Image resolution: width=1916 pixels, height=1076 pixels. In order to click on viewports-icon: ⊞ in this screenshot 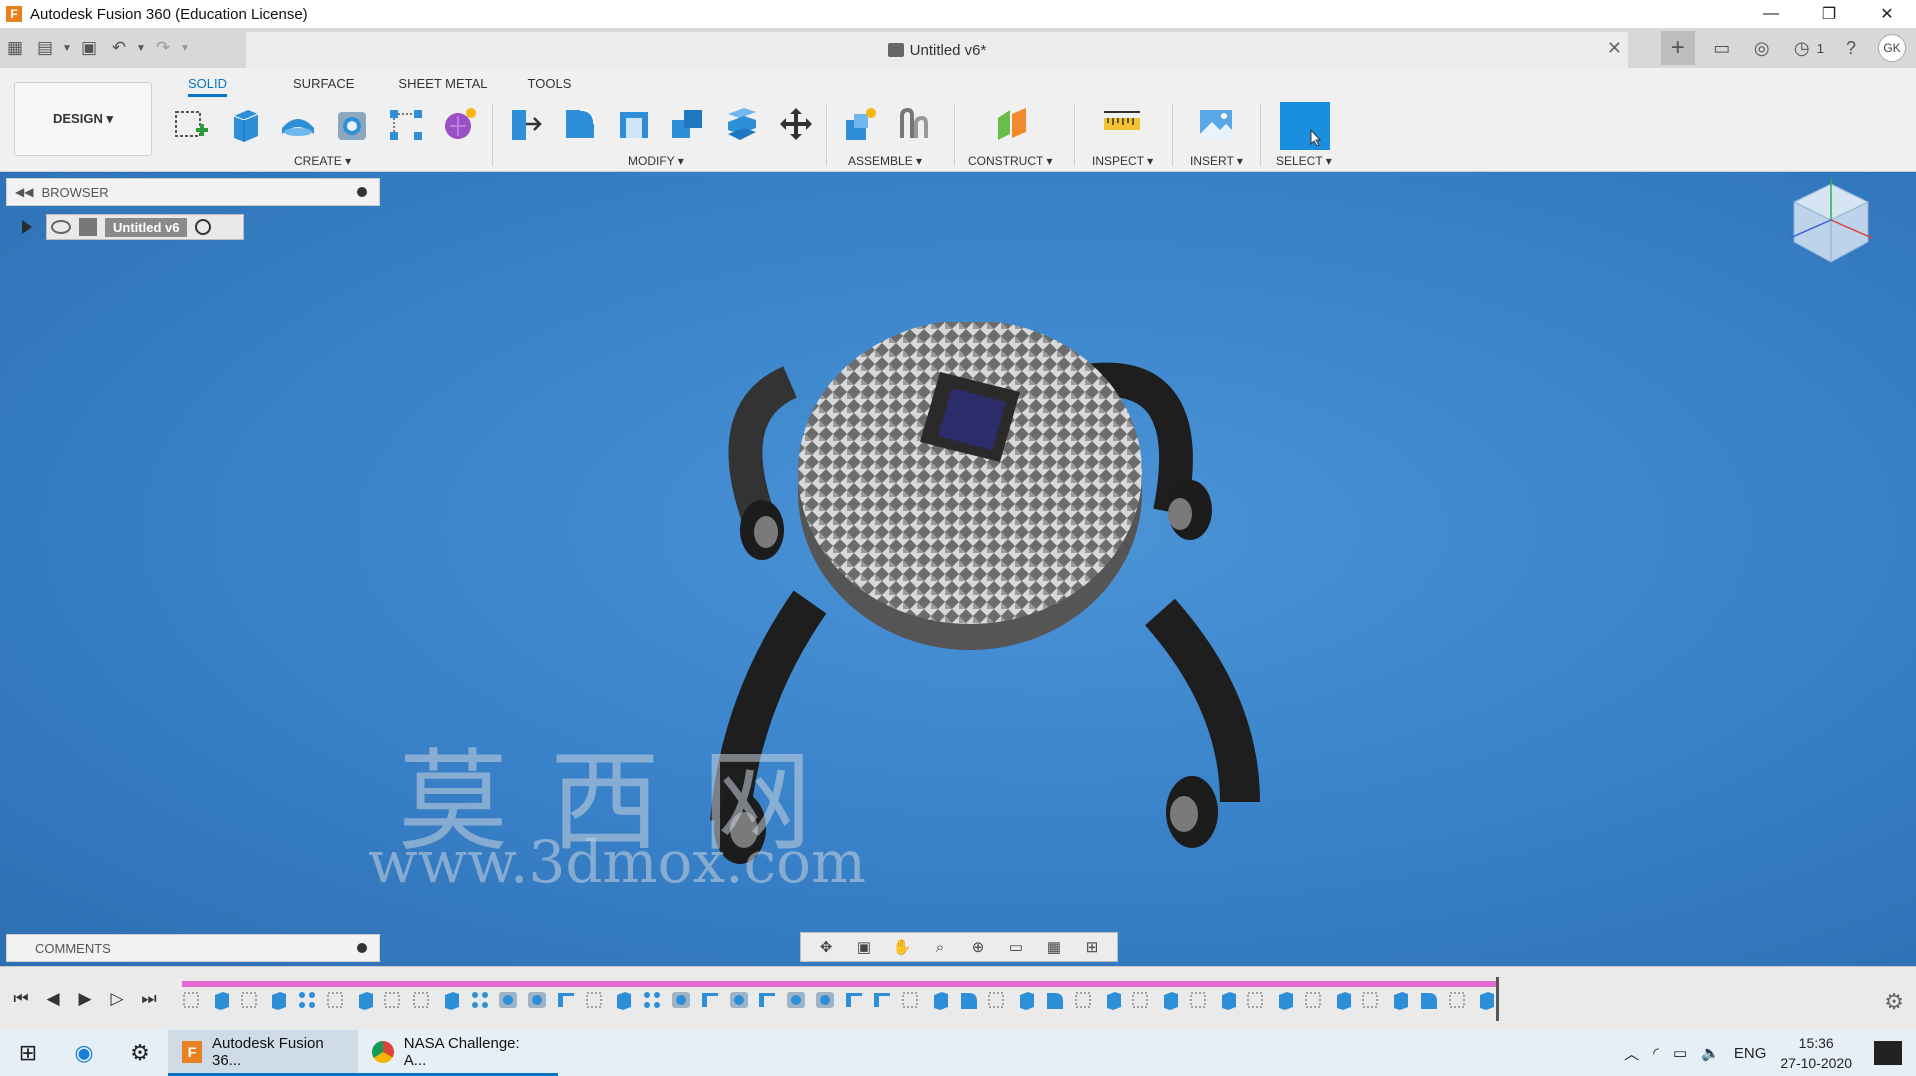, I will do `click(1092, 947)`.